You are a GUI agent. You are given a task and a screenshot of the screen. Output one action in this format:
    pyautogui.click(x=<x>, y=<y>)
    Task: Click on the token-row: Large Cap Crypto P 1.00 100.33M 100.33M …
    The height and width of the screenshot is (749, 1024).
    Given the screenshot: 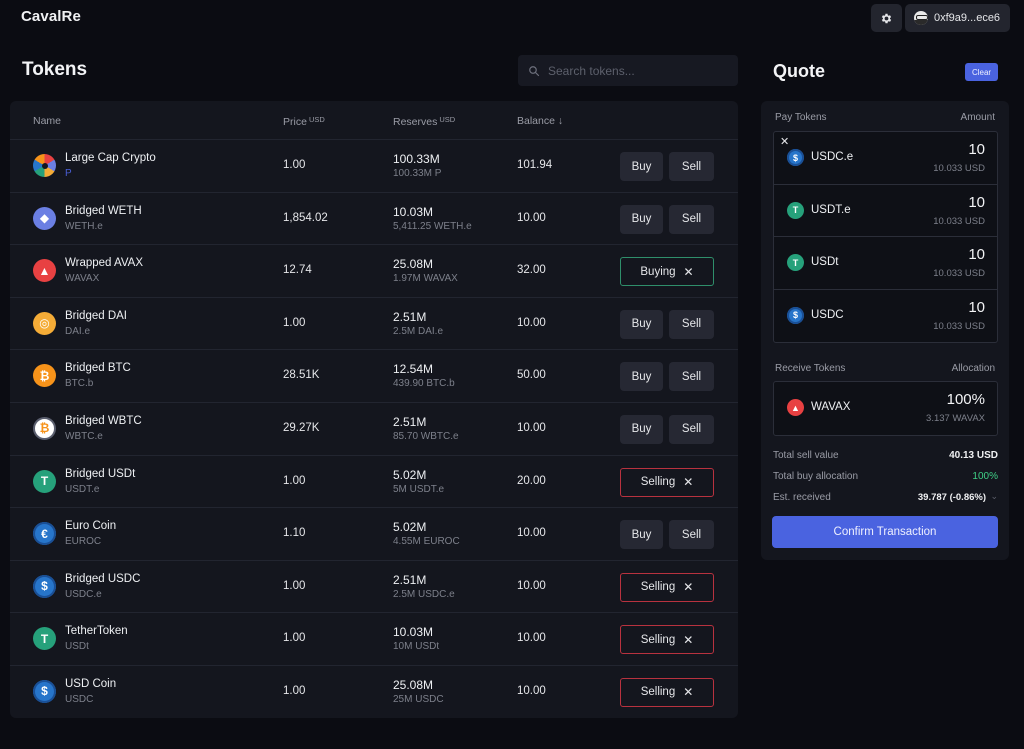 What is the action you would take?
    pyautogui.click(x=374, y=166)
    